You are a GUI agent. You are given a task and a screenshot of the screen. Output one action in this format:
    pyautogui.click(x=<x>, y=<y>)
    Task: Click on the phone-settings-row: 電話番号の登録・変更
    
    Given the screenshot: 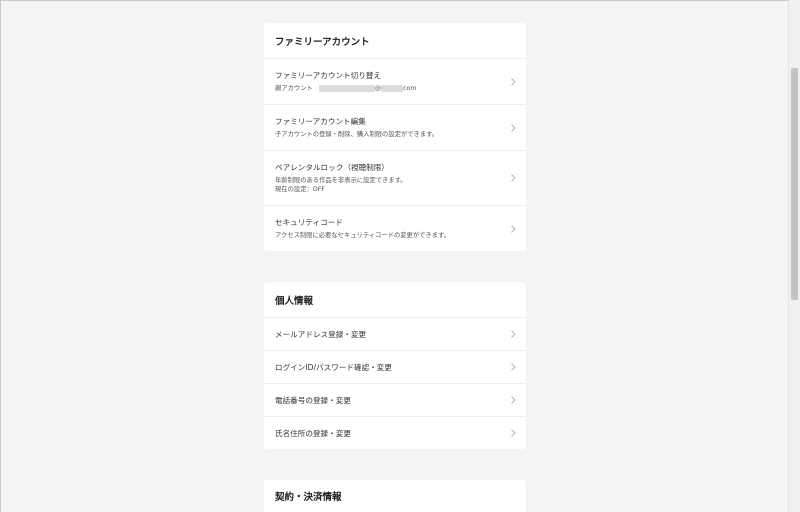 What is the action you would take?
    pyautogui.click(x=395, y=400)
    